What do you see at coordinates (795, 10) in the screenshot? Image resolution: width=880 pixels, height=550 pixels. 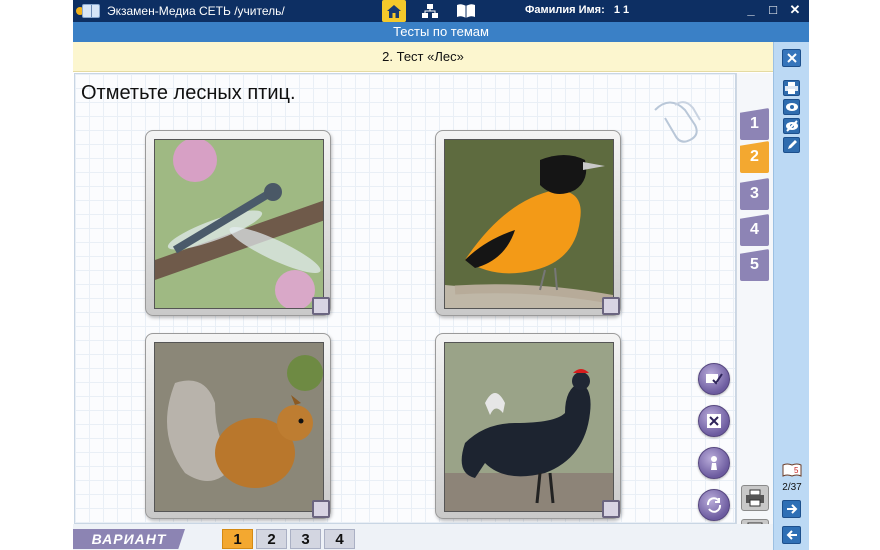 I see `close-window-button: ✕` at bounding box center [795, 10].